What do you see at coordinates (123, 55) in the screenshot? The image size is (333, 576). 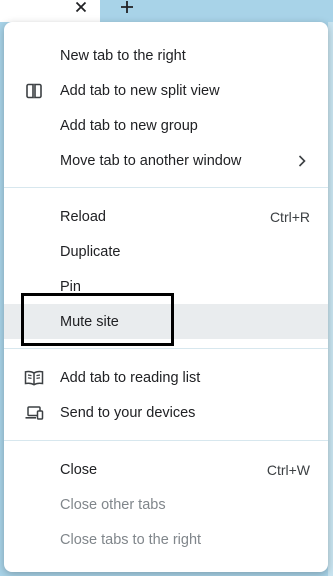 I see `menu-item-label: New tab to the right` at bounding box center [123, 55].